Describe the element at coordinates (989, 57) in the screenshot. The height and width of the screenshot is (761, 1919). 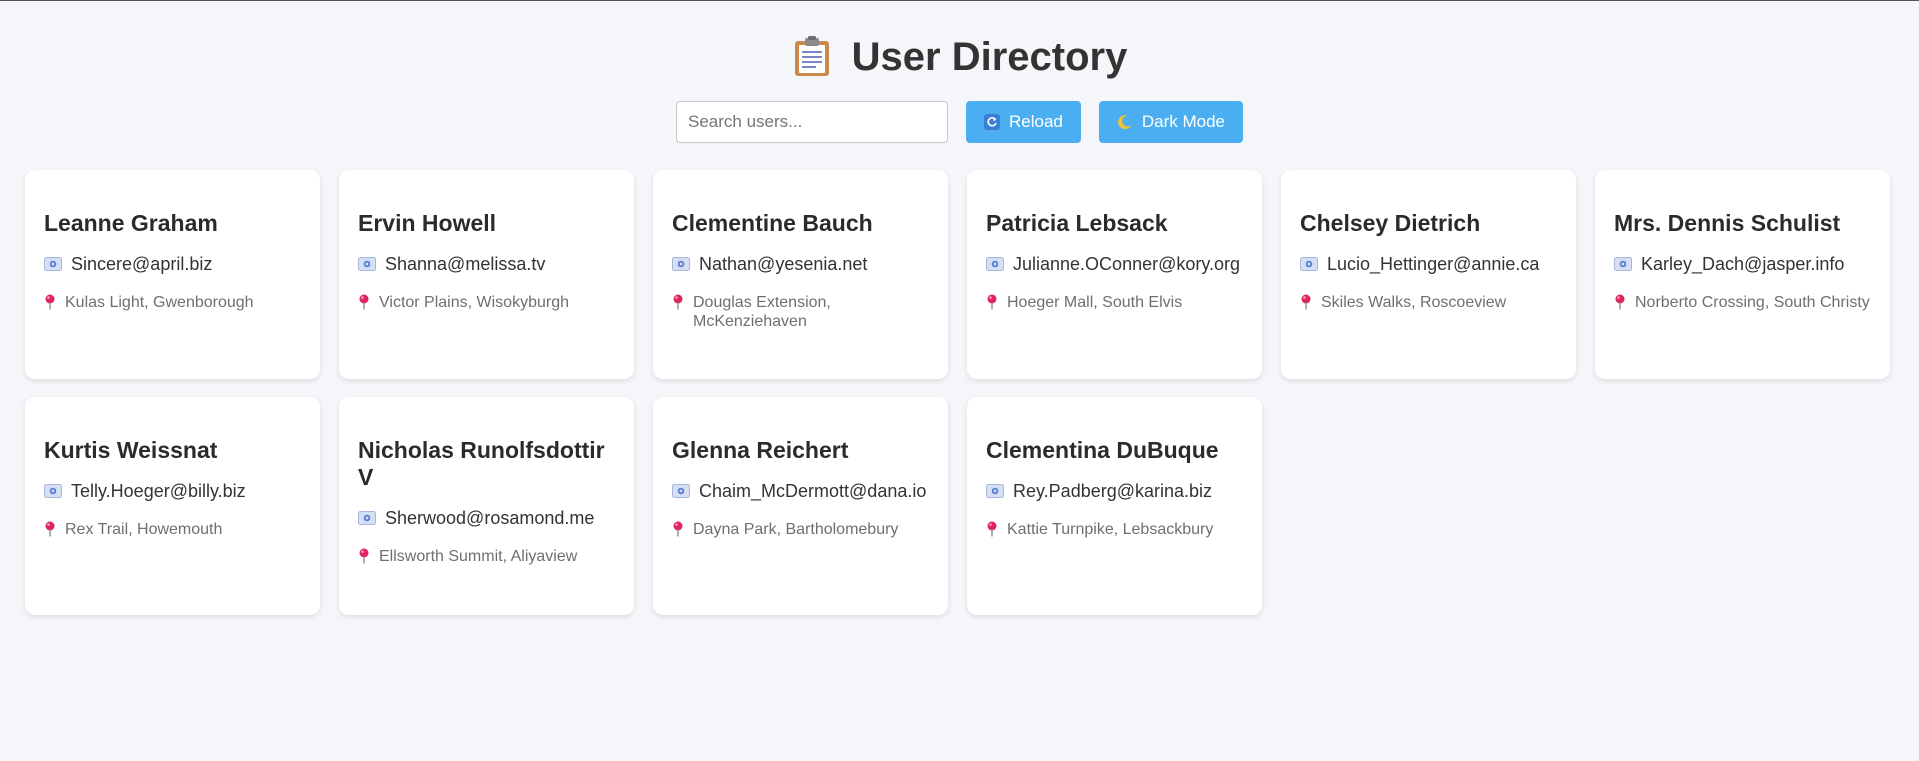
I see `page-title-text: User Directory` at that location.